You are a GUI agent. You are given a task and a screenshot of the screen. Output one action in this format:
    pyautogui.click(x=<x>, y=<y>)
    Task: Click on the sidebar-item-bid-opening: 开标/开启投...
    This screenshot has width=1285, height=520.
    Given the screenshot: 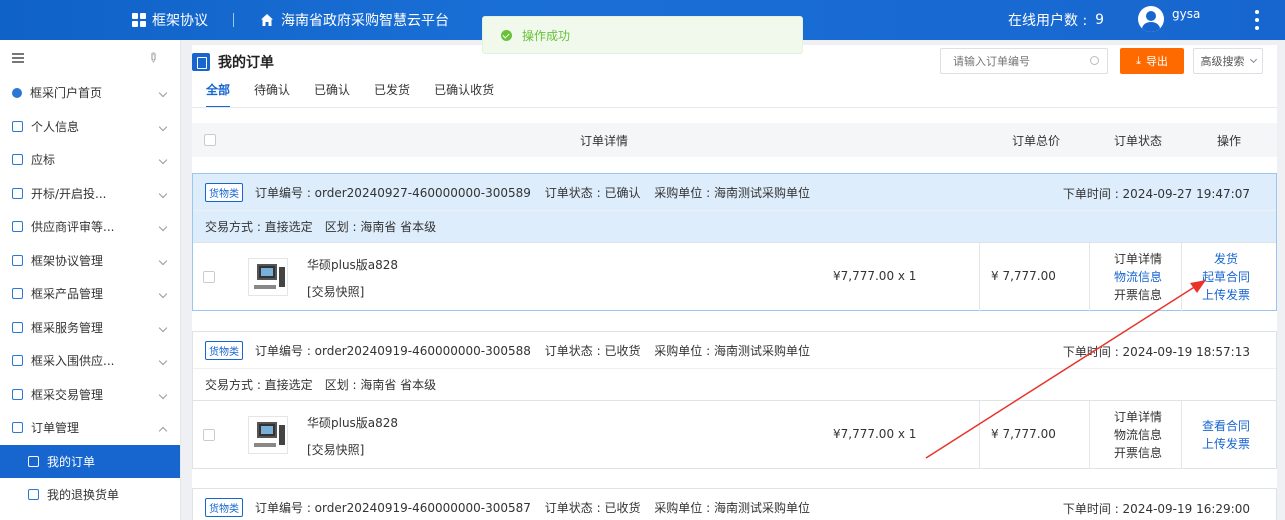 What is the action you would take?
    pyautogui.click(x=90, y=194)
    